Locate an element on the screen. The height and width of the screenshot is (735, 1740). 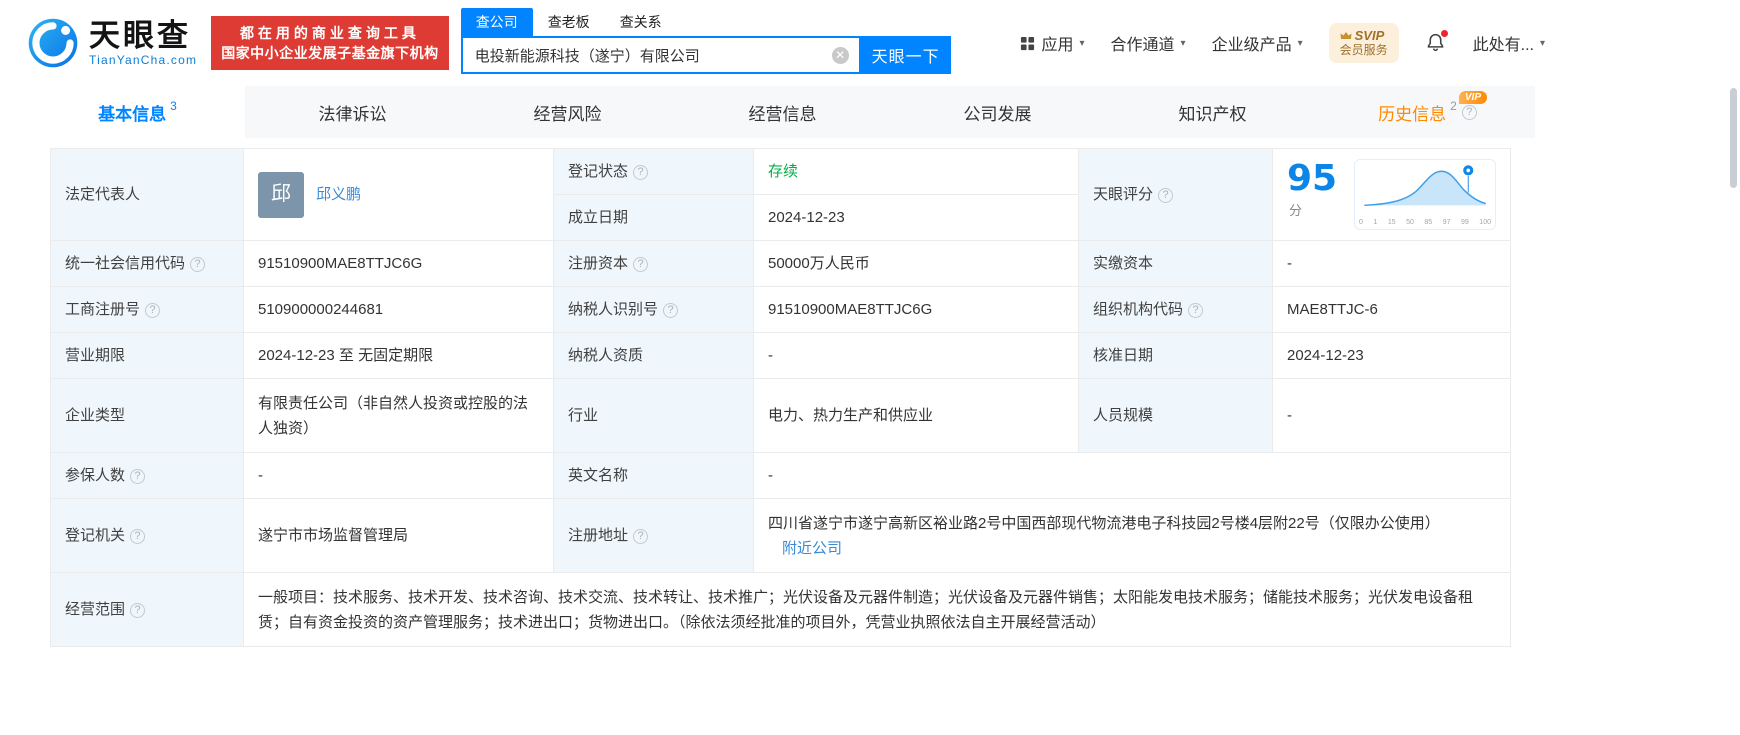
field-label: 纳税人识别号 is located at coordinates (613, 309).